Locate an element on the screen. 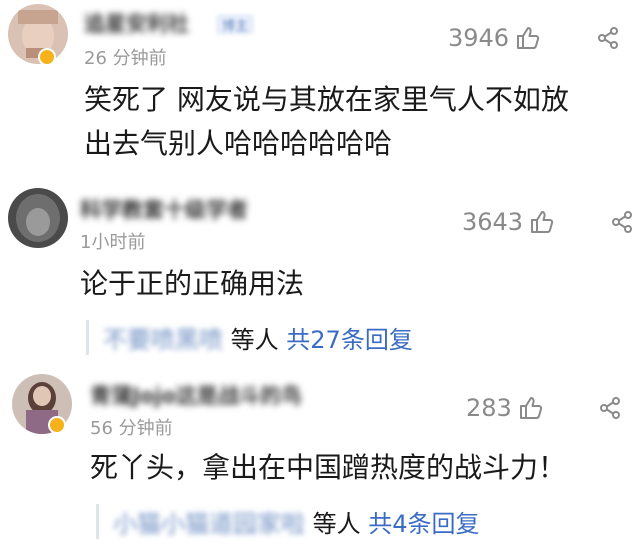  reply-summary: 不要喷黑喷 等人 共27条回复 is located at coordinates (249, 337).